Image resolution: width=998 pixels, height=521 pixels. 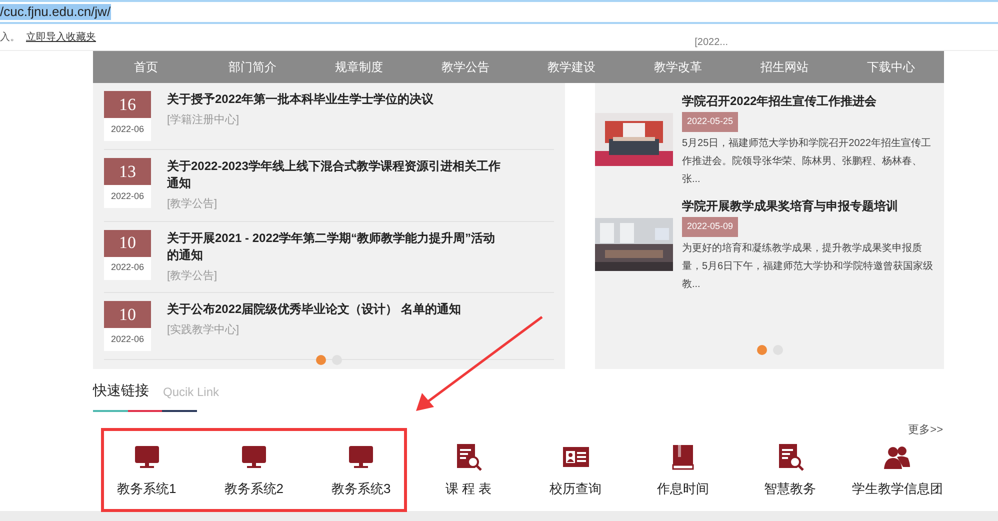 I want to click on news-title: 学院开展教学成果奖培育与申报专题培训, so click(x=811, y=206).